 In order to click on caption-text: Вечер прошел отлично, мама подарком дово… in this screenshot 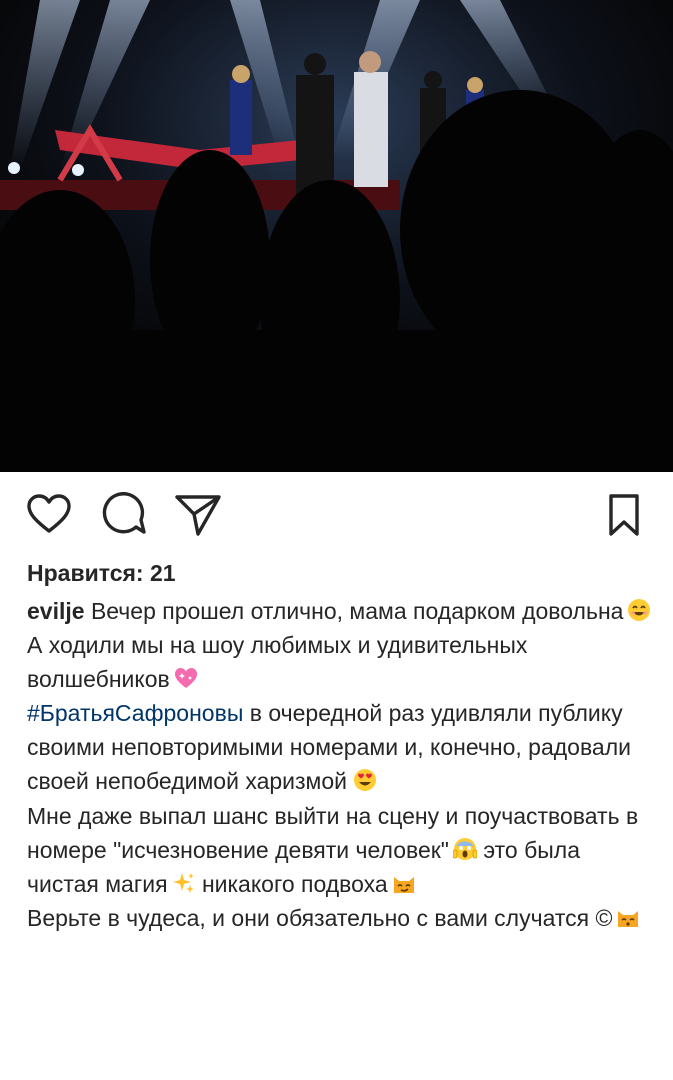, I will do `click(357, 611)`.